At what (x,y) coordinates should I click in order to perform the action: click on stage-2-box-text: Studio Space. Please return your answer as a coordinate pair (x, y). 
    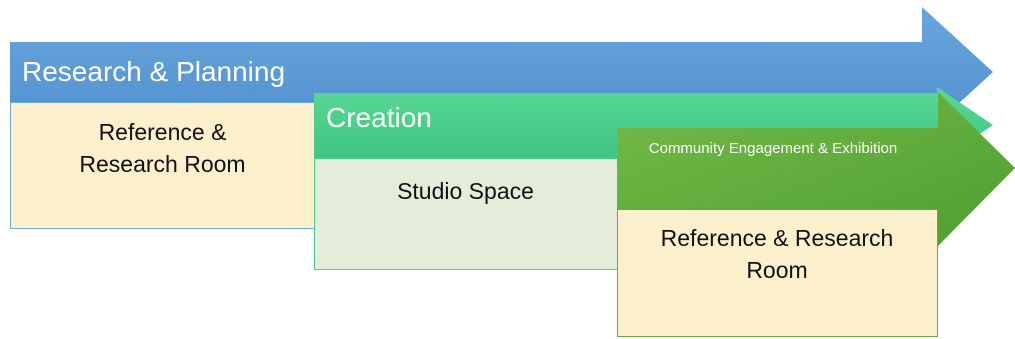
    Looking at the image, I should click on (465, 191).